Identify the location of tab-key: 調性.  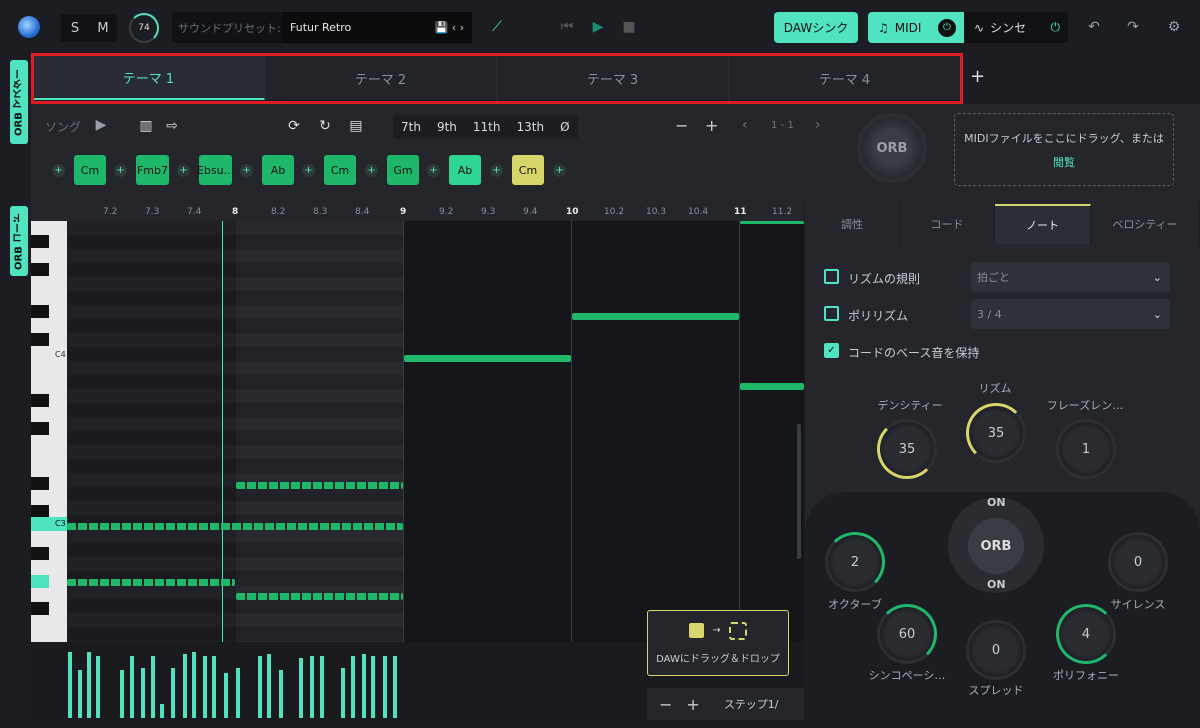
(852, 224).